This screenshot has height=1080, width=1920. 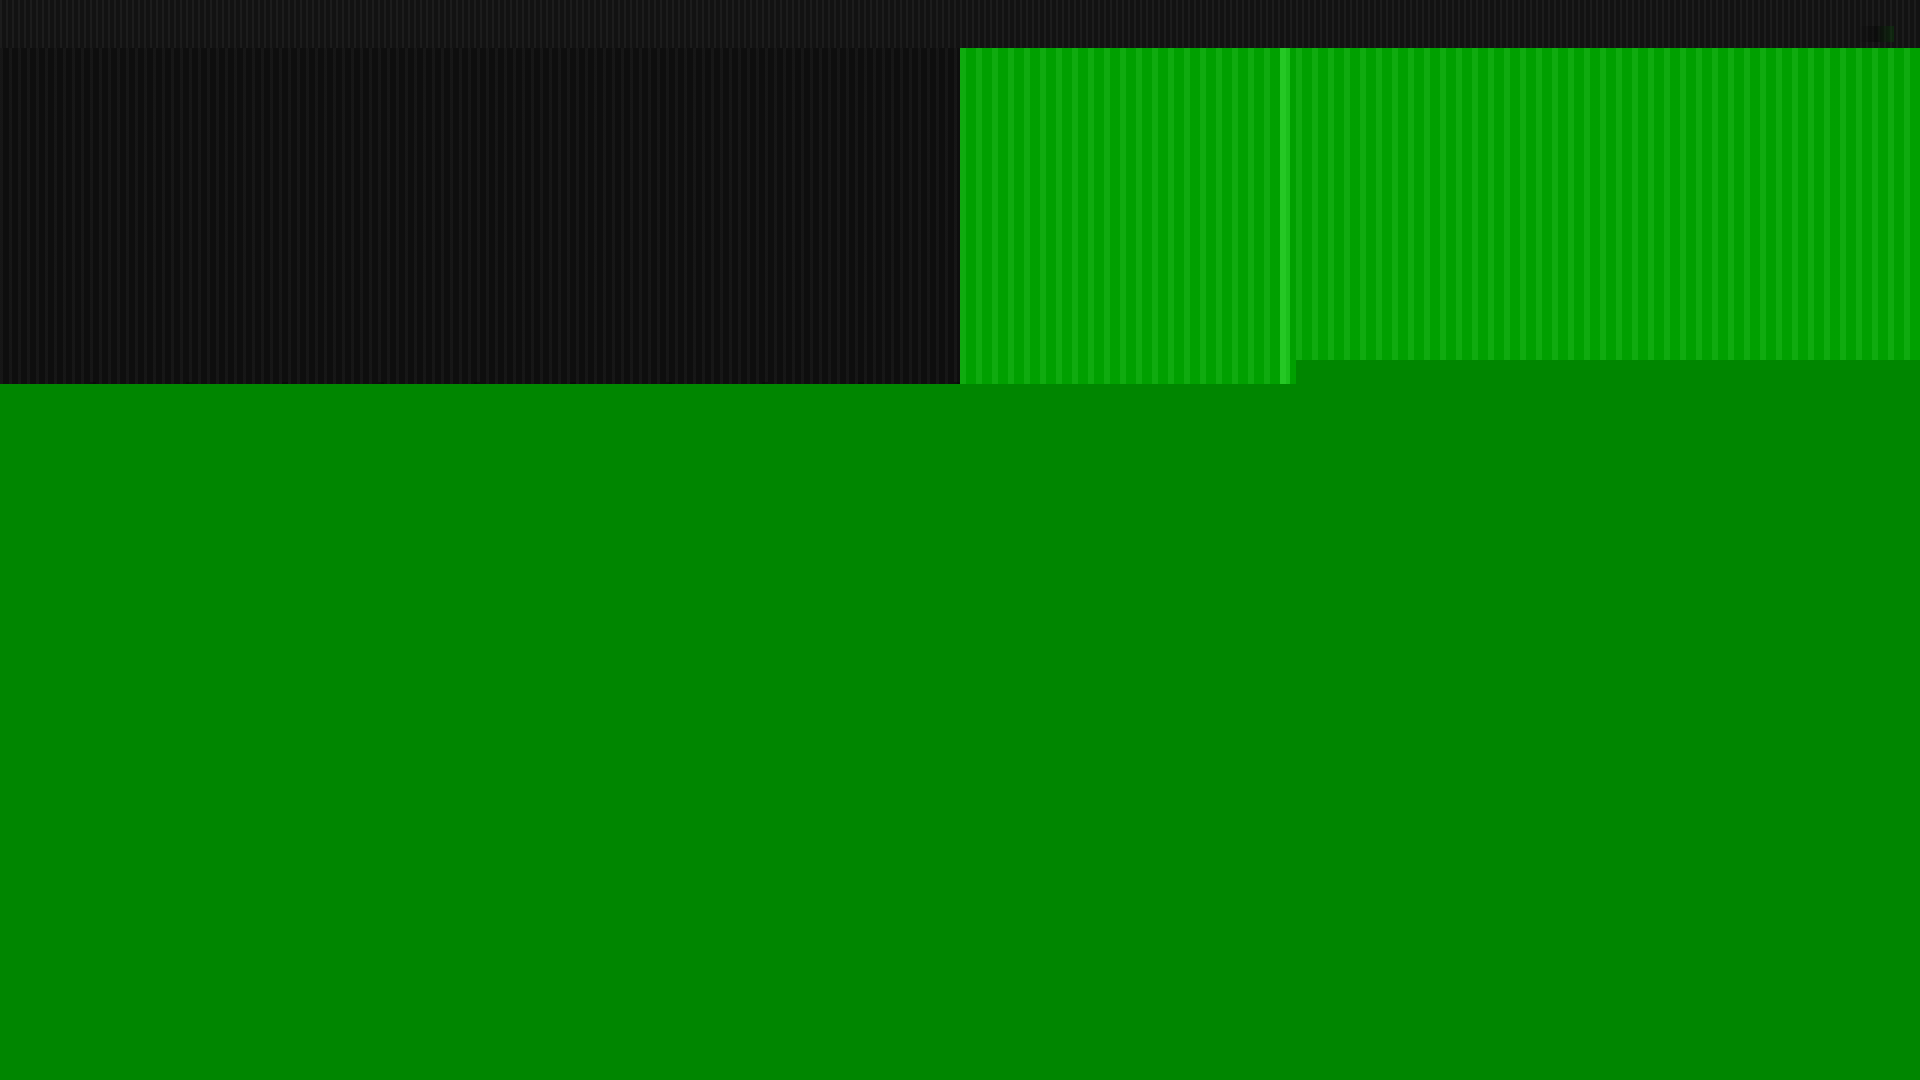 I want to click on bright-green-accent, so click(x=1285, y=216).